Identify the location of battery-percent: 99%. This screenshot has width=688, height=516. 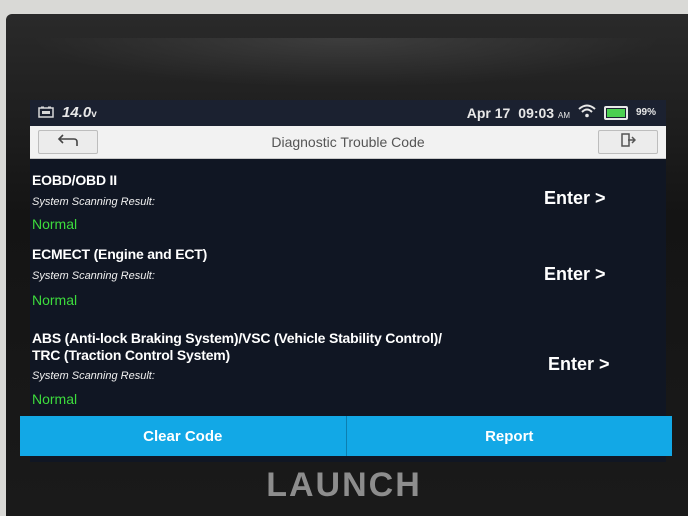
(645, 112).